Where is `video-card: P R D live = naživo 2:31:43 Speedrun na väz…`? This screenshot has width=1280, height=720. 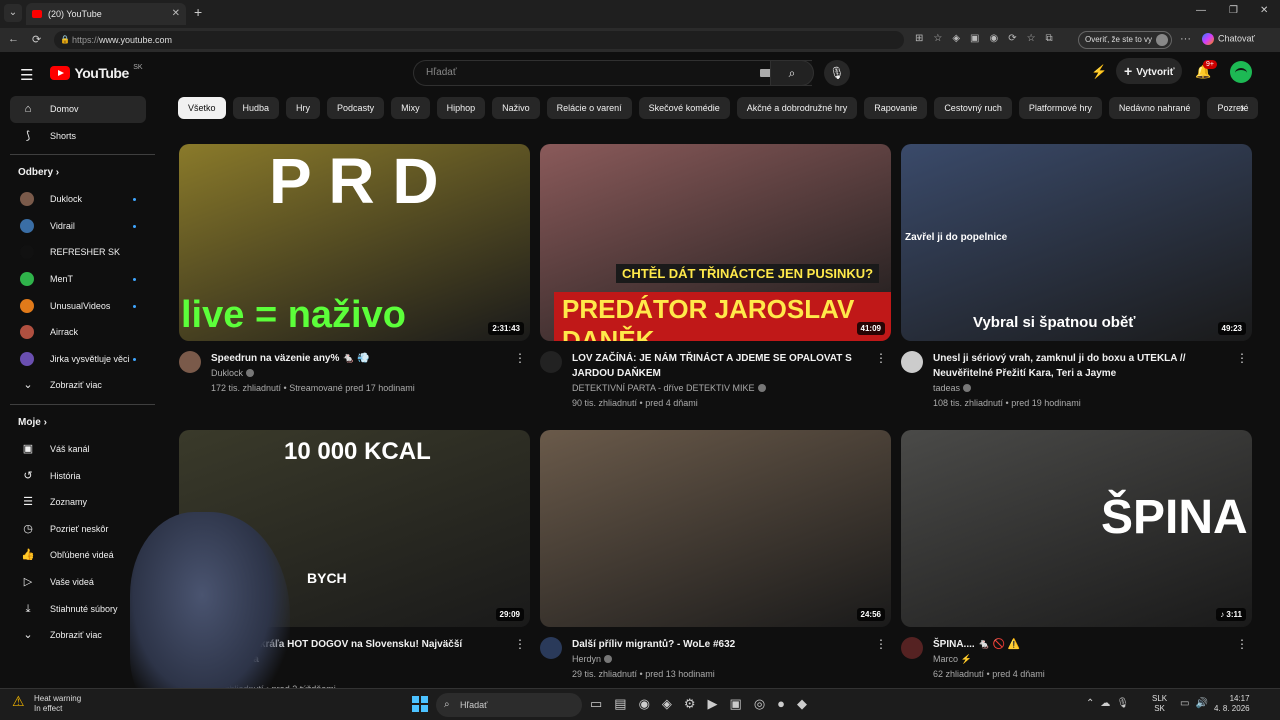 video-card: P R D live = naživo 2:31:43 Speedrun na väz… is located at coordinates (354, 277).